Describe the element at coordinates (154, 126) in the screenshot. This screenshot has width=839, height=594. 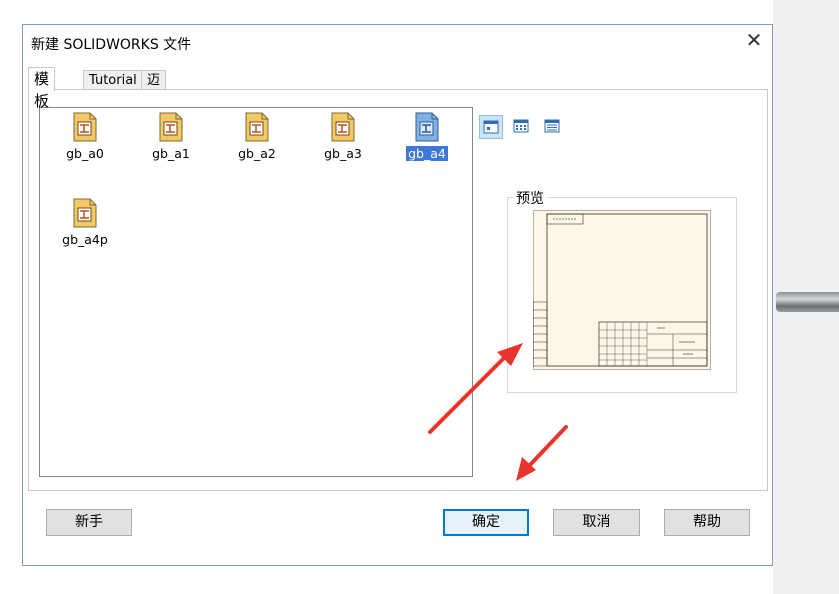
I see `tab-maidi-templates: 迈迪标准模版` at that location.